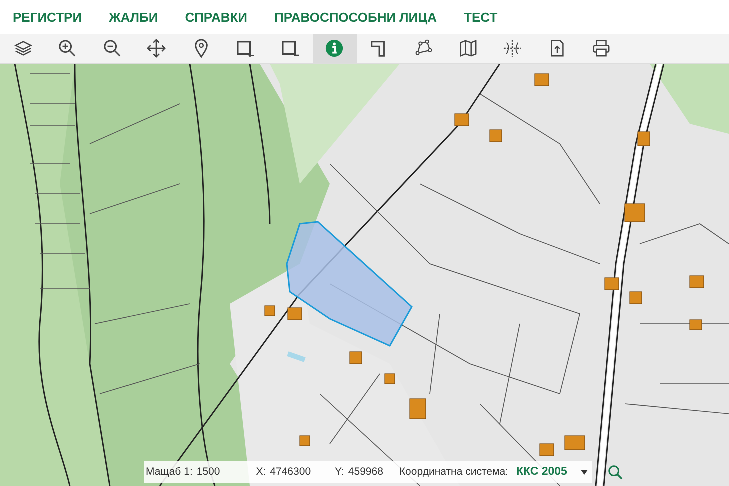 This screenshot has height=486, width=729. Describe the element at coordinates (216, 17) in the screenshot. I see `menu-item: СПРАВКИ` at that location.